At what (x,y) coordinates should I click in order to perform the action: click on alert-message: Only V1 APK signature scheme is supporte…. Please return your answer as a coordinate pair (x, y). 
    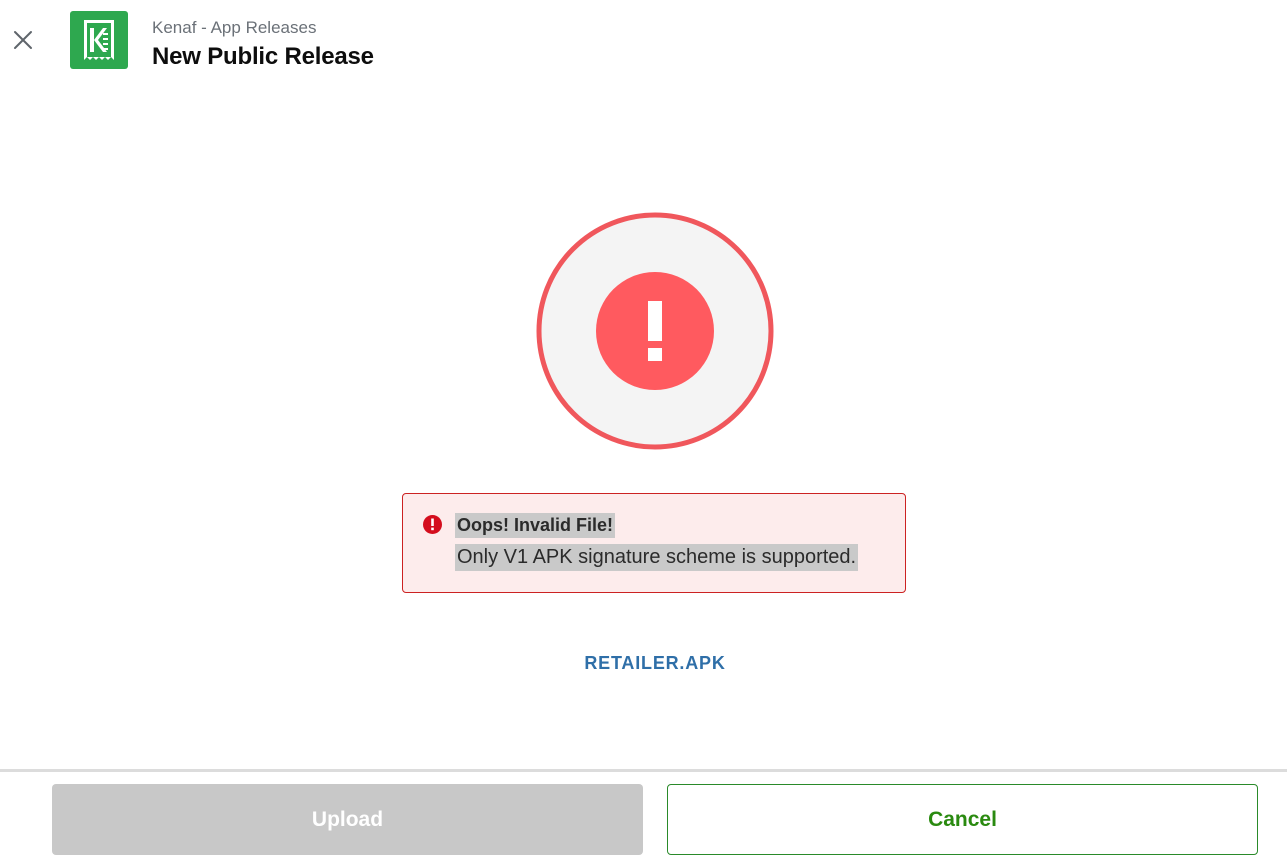
    Looking at the image, I should click on (657, 557).